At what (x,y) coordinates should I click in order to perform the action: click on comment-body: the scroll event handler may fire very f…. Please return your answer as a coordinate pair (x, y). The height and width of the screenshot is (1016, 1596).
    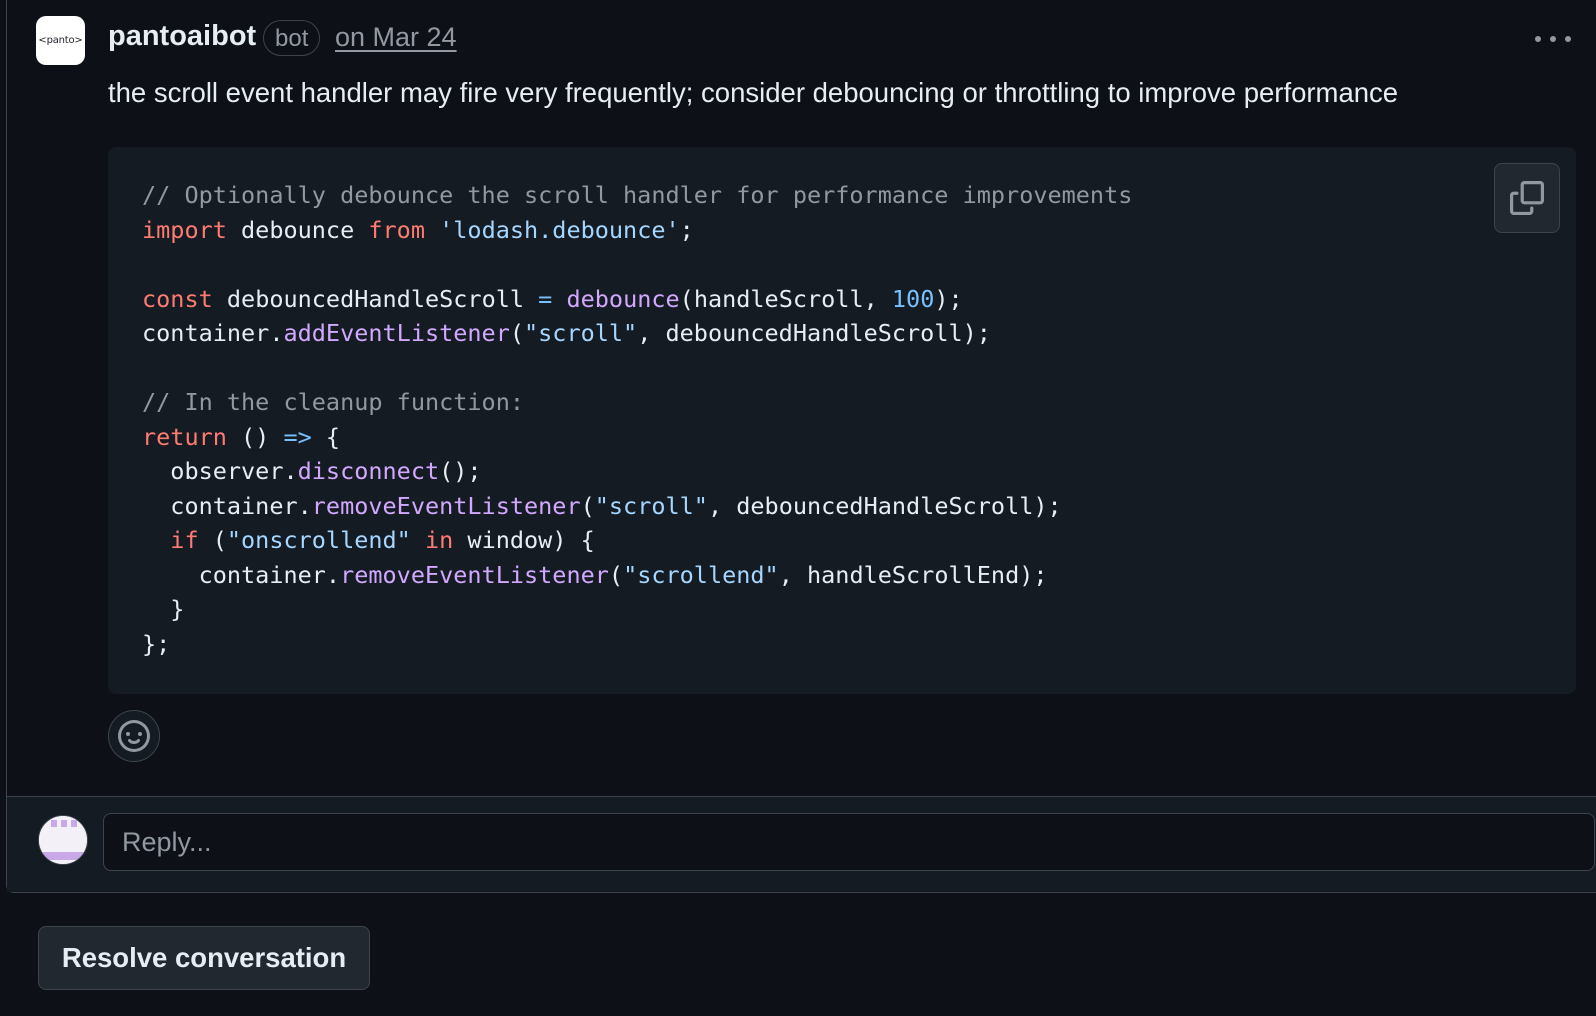
    Looking at the image, I should click on (753, 92).